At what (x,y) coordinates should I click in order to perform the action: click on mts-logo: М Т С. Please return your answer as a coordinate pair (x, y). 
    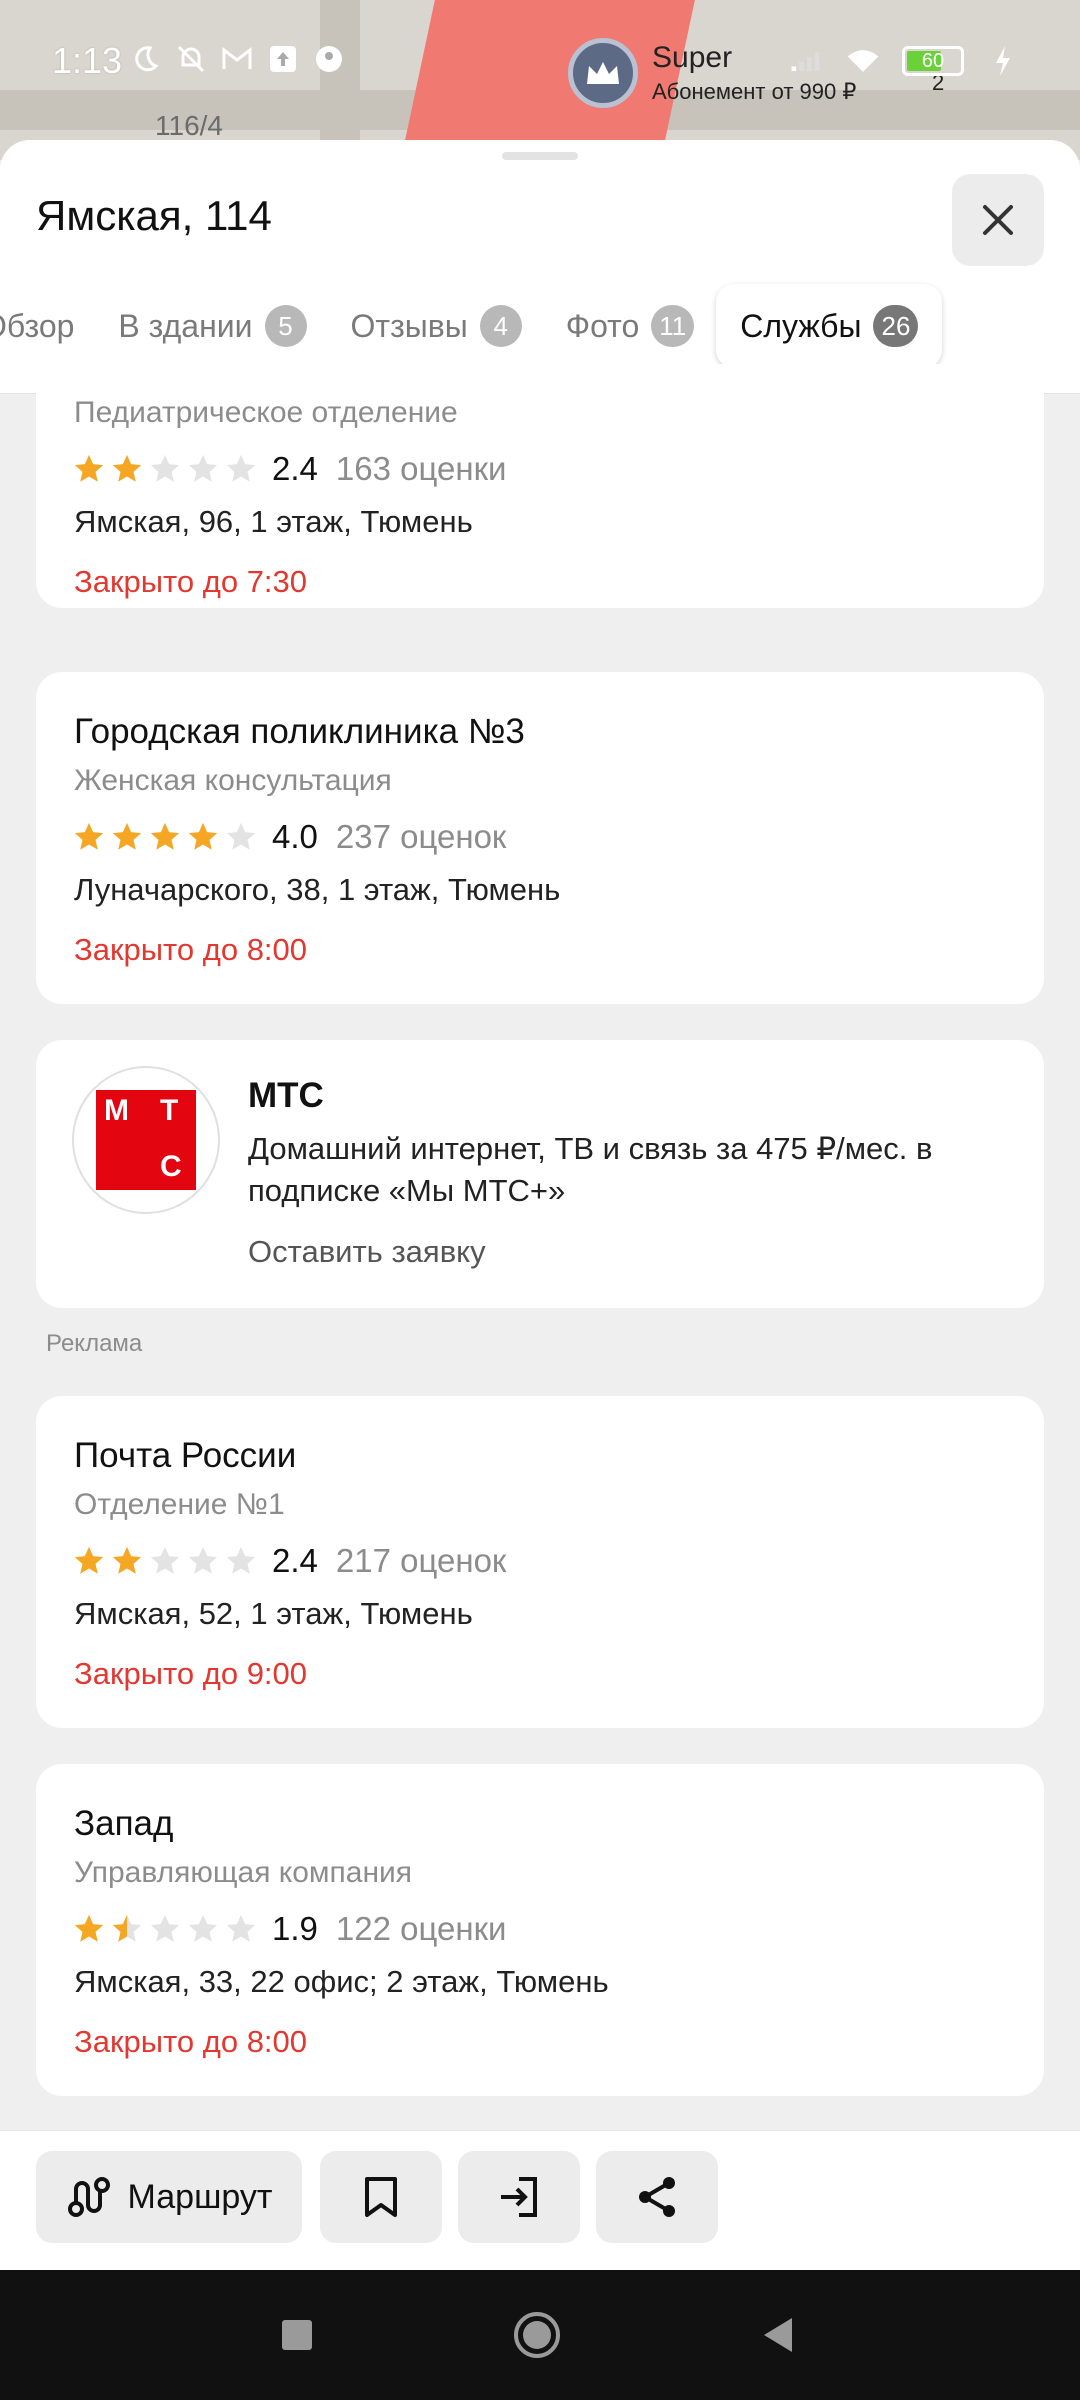
    Looking at the image, I should click on (146, 1140).